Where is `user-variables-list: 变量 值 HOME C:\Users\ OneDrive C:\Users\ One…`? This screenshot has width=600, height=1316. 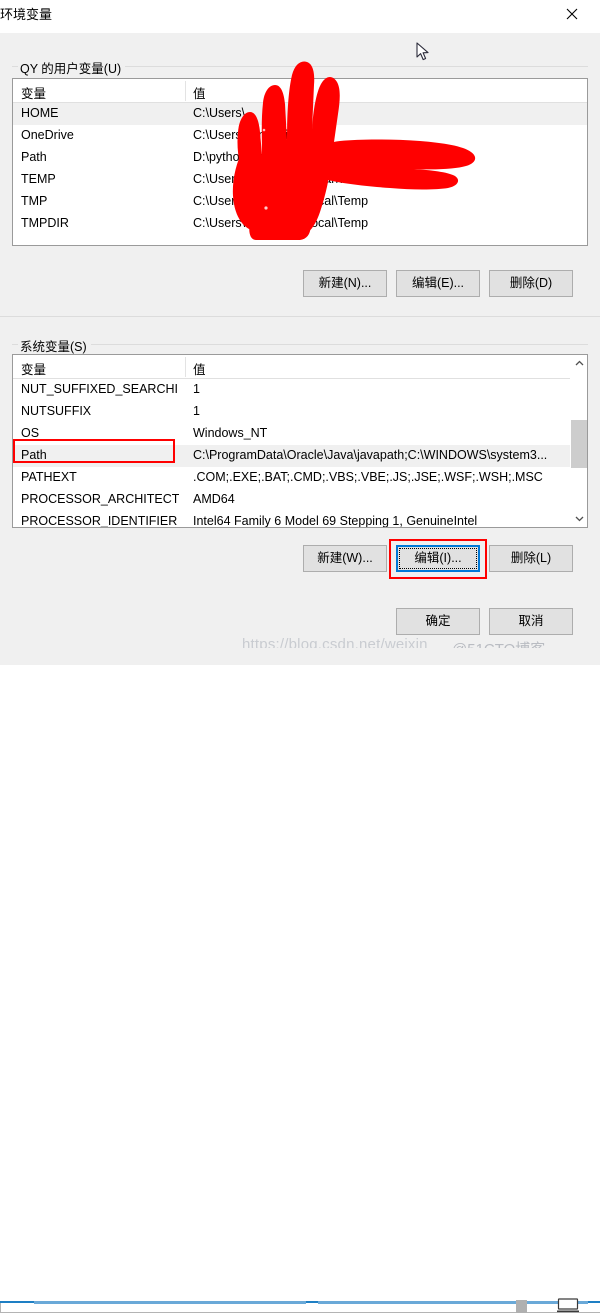
user-variables-list: 变量 值 HOME C:\Users\ OneDrive C:\Users\ One… is located at coordinates (300, 162).